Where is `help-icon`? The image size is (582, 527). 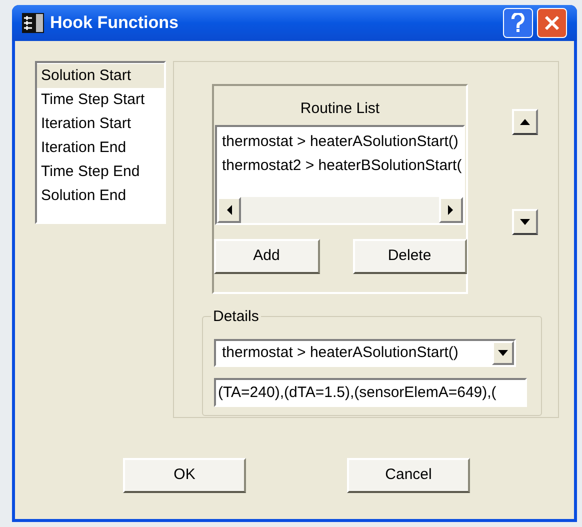
help-icon is located at coordinates (518, 23).